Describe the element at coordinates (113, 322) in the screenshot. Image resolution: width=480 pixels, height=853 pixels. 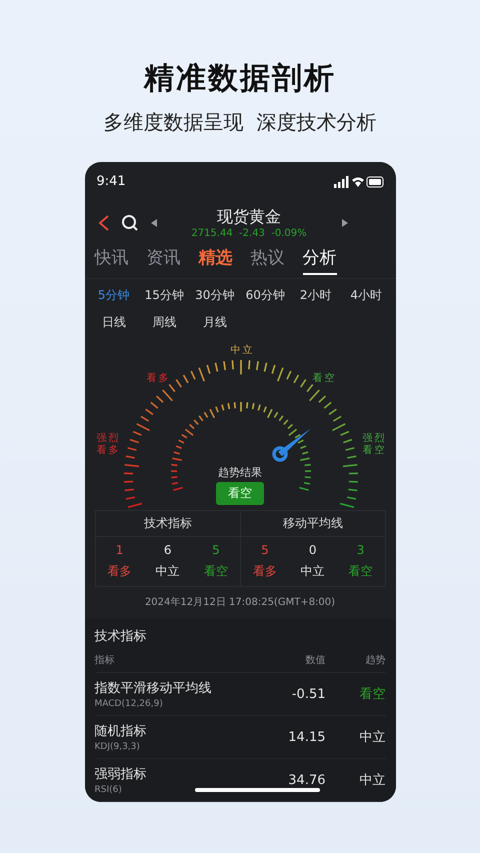
I see `timeframe-option: 日线` at that location.